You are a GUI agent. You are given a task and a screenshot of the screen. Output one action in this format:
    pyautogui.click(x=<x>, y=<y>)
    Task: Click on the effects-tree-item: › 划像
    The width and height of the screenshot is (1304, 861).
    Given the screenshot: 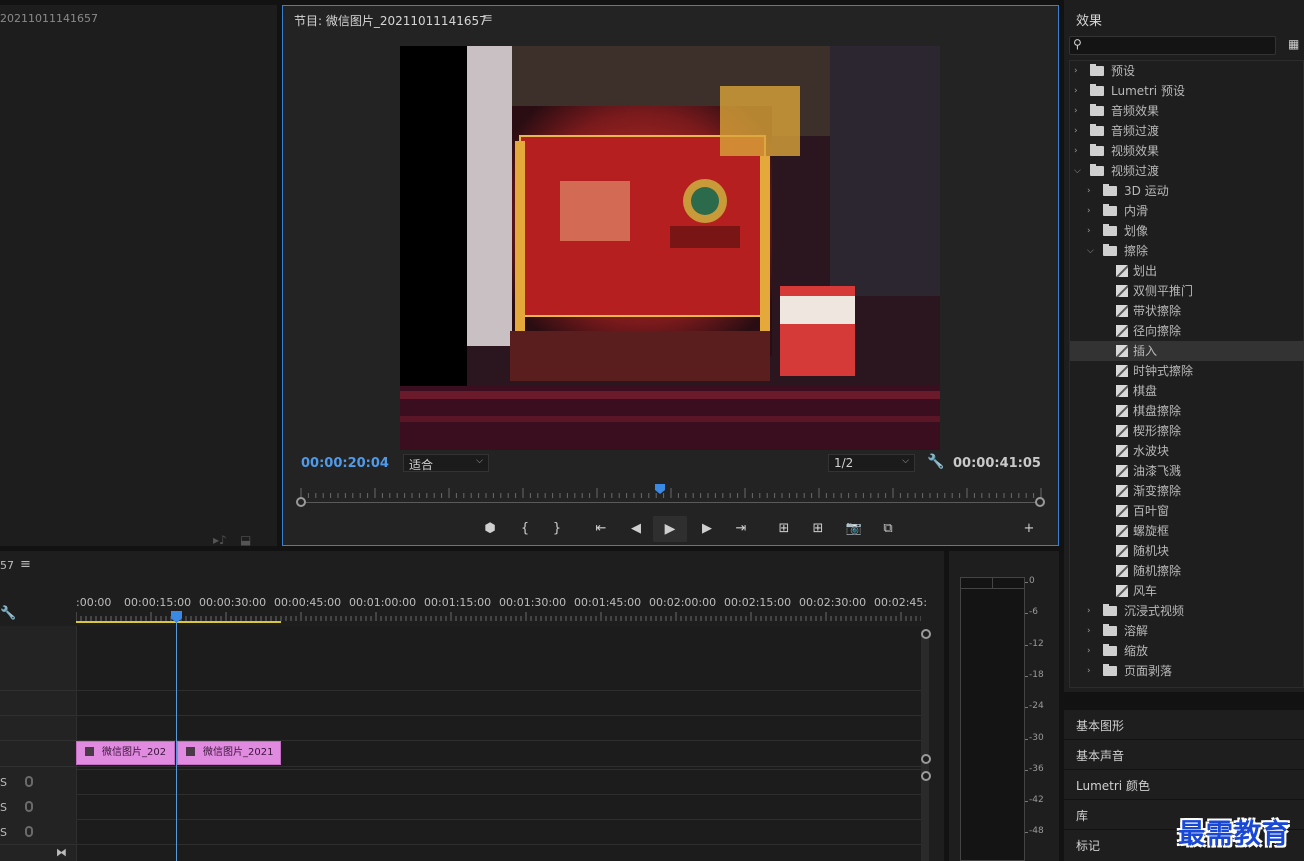 What is the action you would take?
    pyautogui.click(x=1187, y=231)
    